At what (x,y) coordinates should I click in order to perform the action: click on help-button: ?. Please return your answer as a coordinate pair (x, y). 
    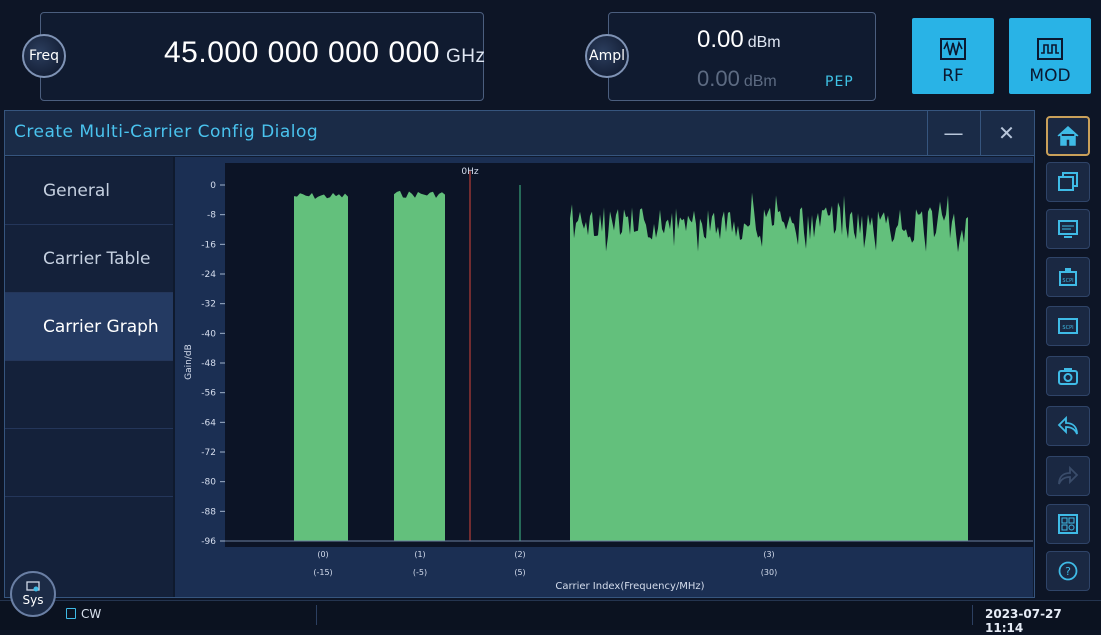
    Looking at the image, I should click on (1068, 571).